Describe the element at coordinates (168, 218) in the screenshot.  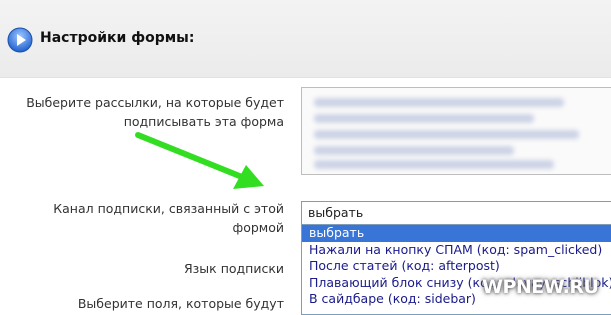
I see `channel-label: Канал подписки, связанный с этой формой` at that location.